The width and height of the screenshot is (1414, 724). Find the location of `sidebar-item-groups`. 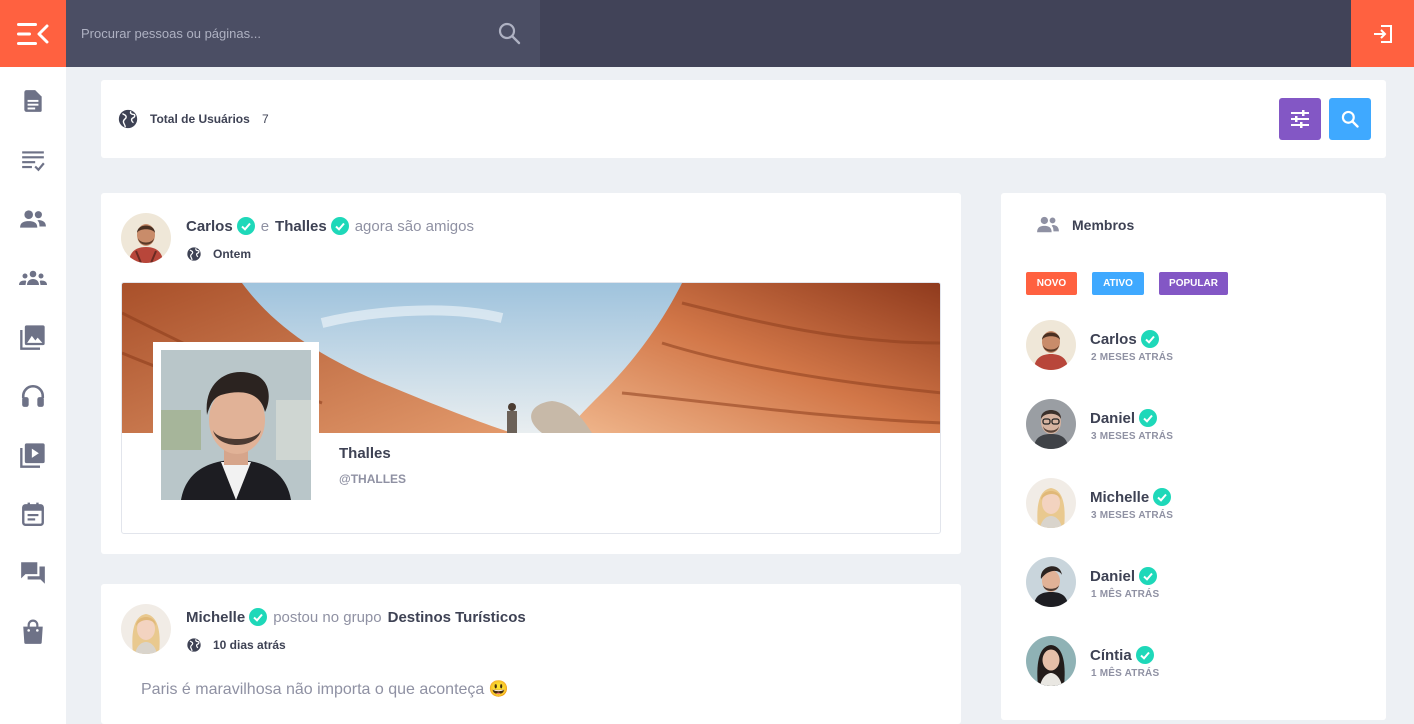

sidebar-item-groups is located at coordinates (33, 278).